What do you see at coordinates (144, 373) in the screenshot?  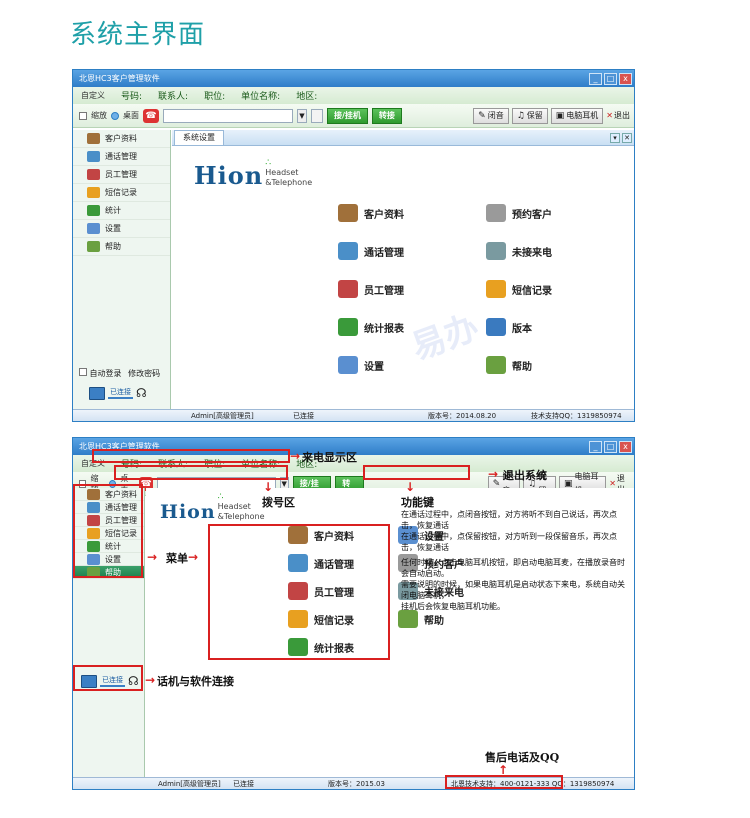 I see `change-password-link: 修改密码` at bounding box center [144, 373].